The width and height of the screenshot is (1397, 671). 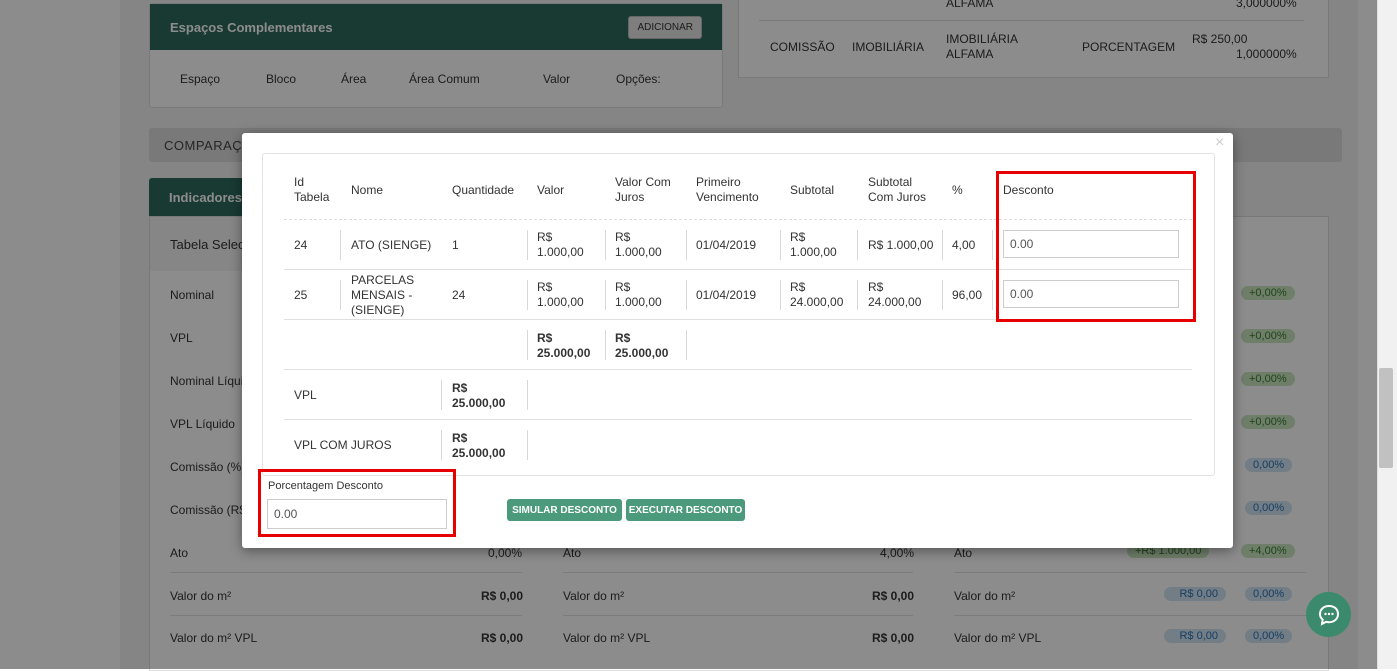 I want to click on row1-quantidade: 1, so click(x=455, y=245).